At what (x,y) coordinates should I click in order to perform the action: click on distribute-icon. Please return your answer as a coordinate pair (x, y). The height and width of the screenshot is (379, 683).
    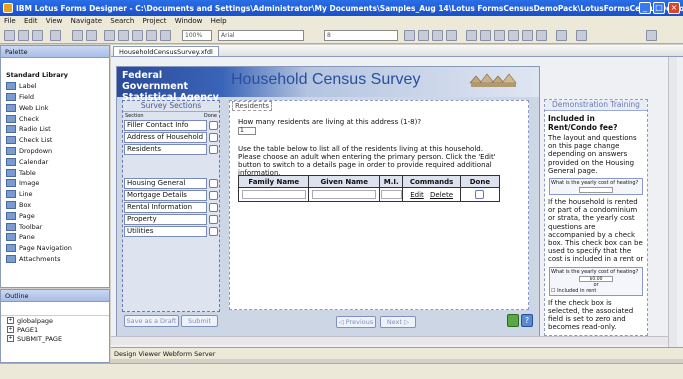
    Looking at the image, I should click on (541, 35).